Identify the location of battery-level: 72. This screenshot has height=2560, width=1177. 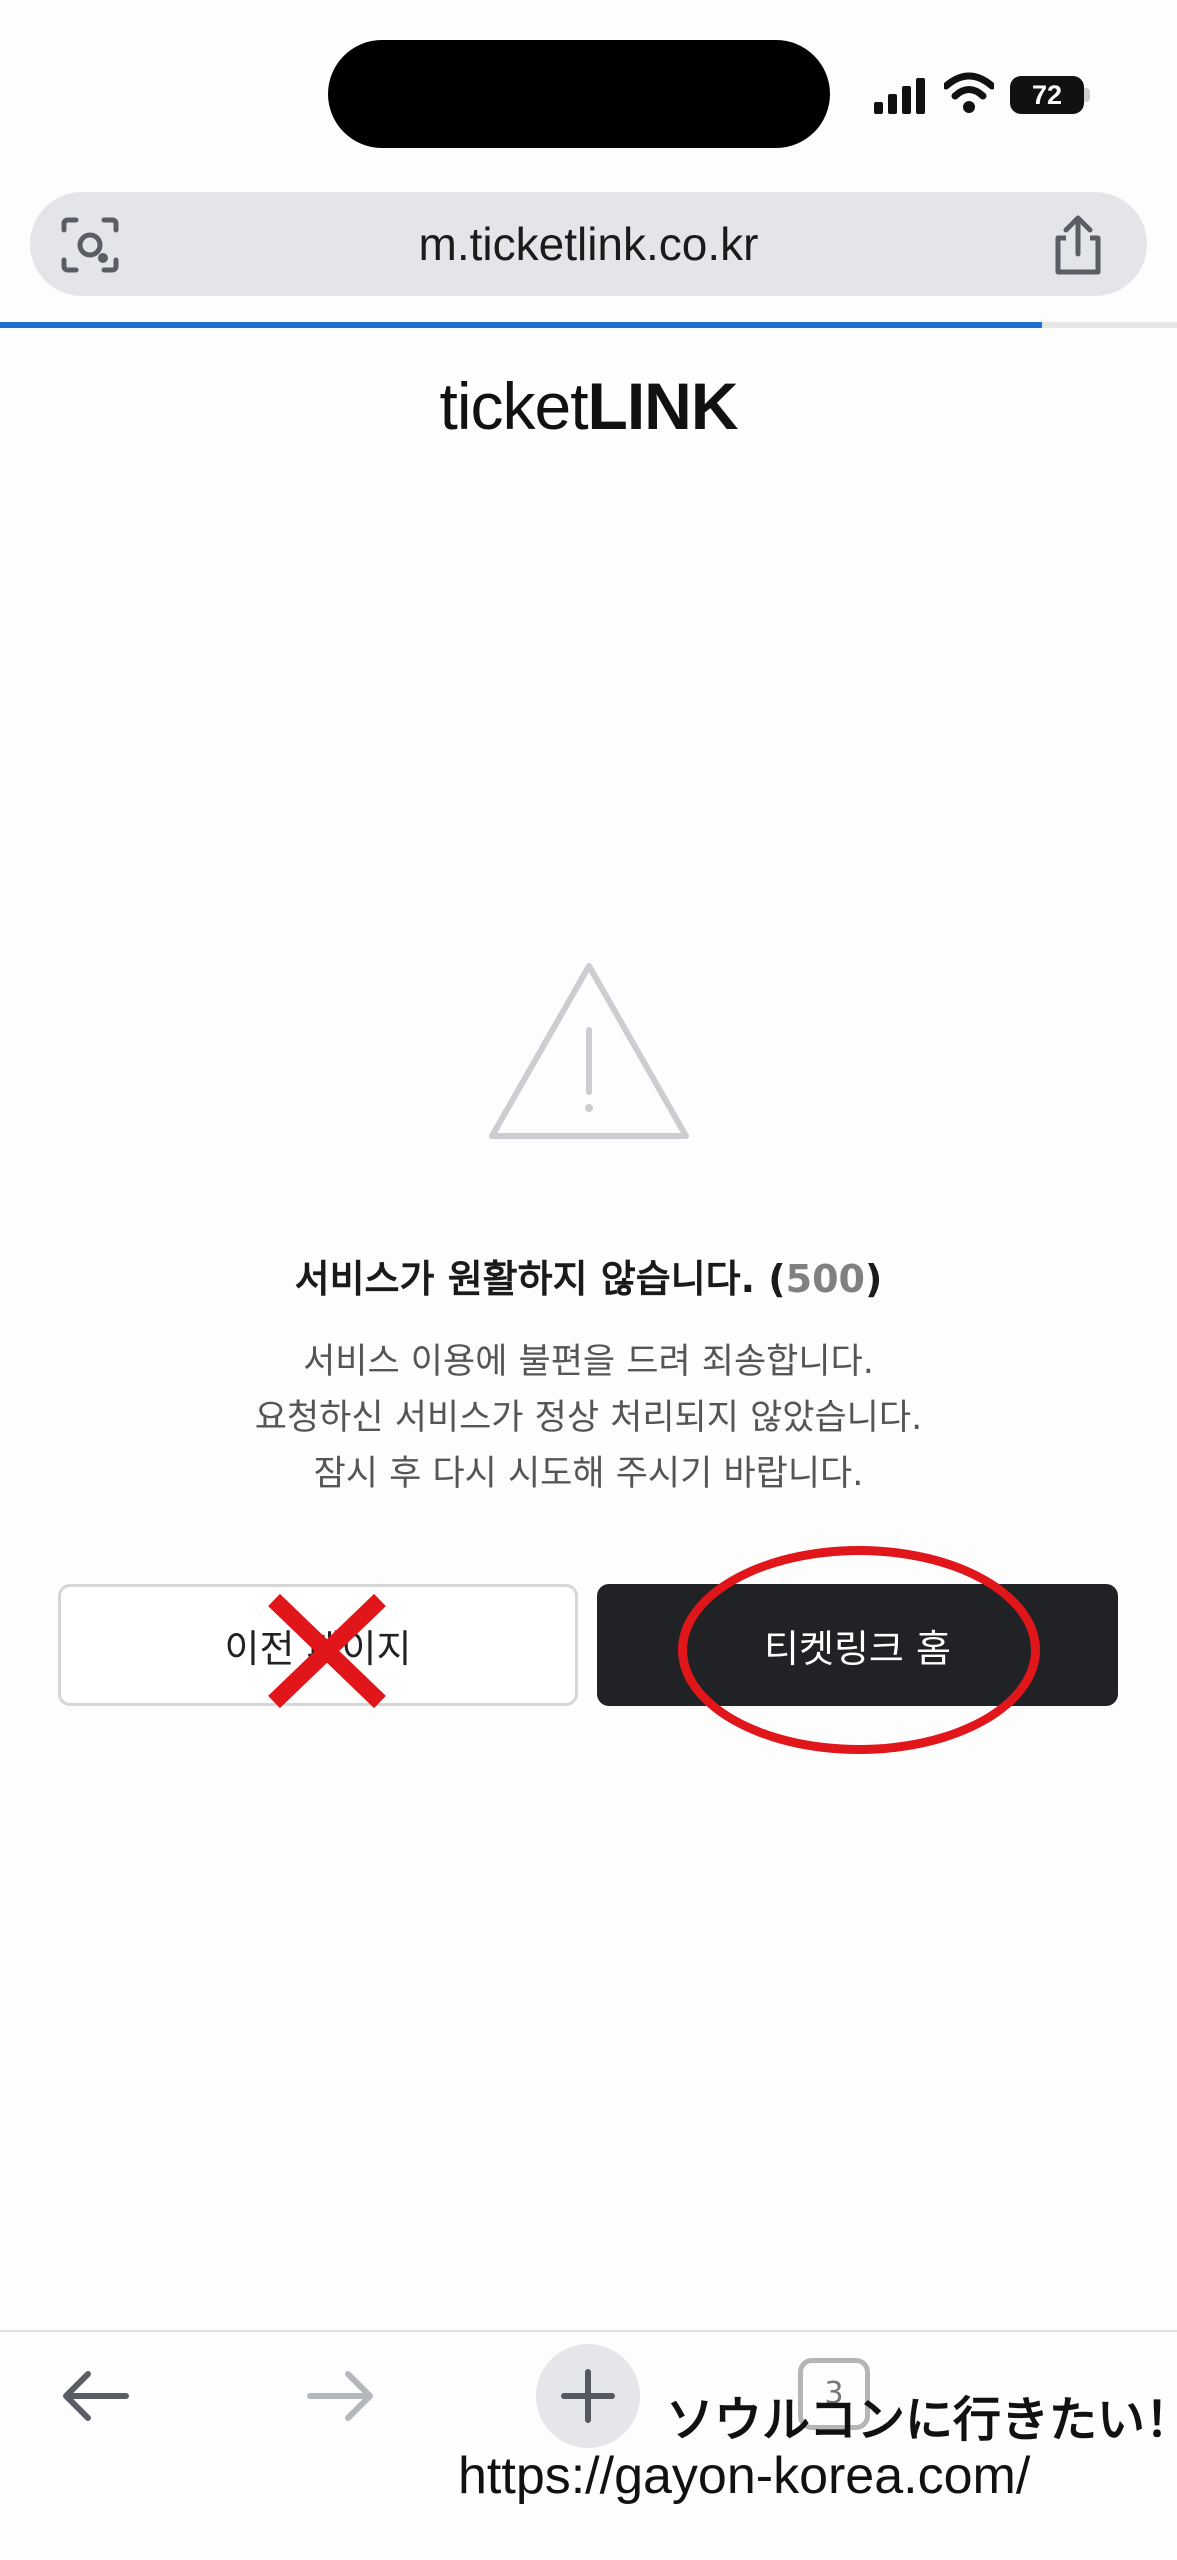
(1047, 95).